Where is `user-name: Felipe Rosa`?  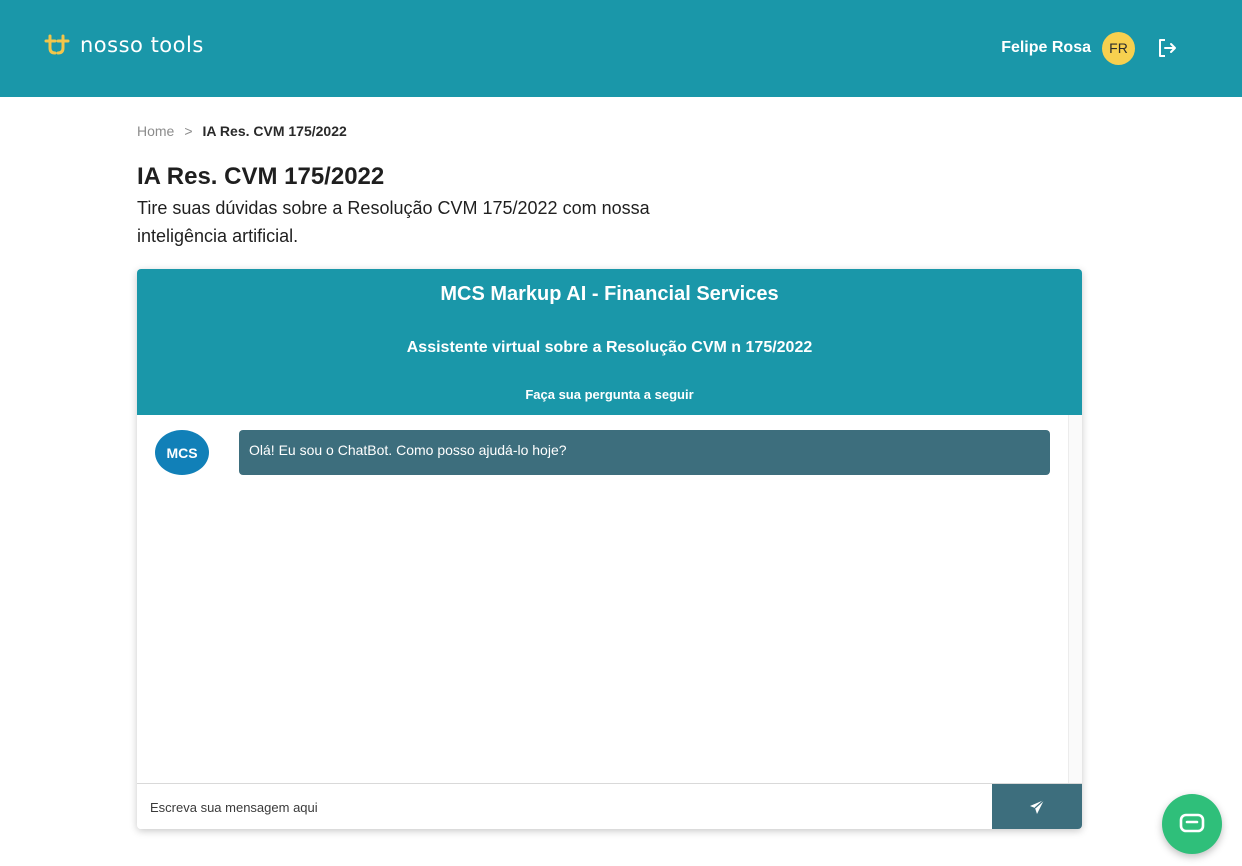 user-name: Felipe Rosa is located at coordinates (1046, 48).